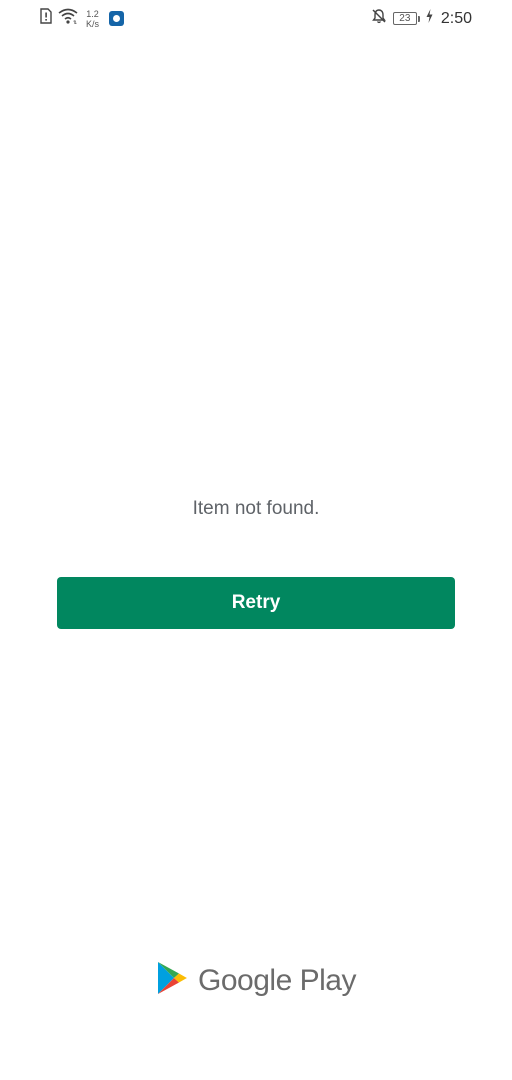 Image resolution: width=512 pixels, height=1080 pixels. What do you see at coordinates (429, 18) in the screenshot?
I see `charging-icon` at bounding box center [429, 18].